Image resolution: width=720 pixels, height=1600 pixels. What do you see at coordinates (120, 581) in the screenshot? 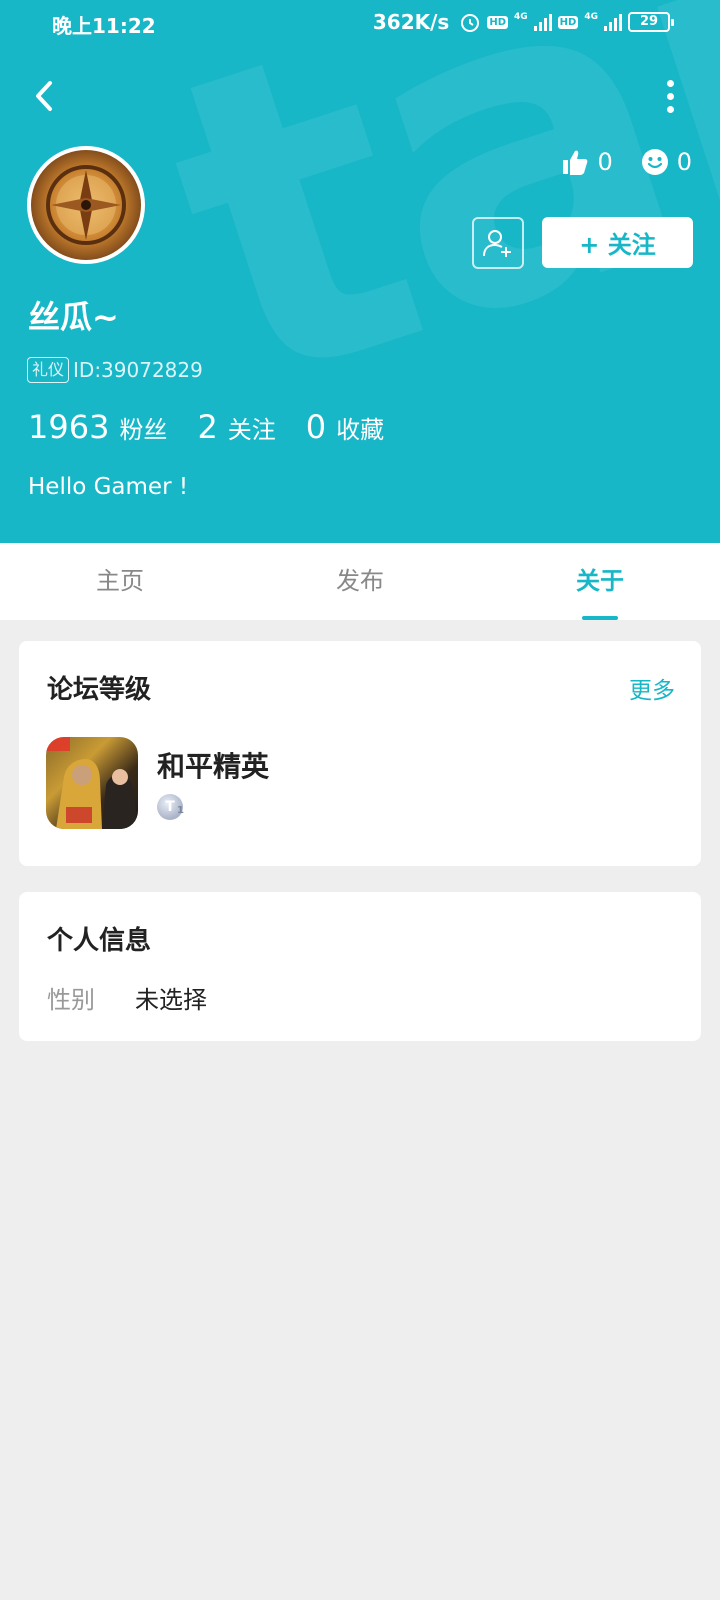
I see `tab-home: 主页` at bounding box center [120, 581].